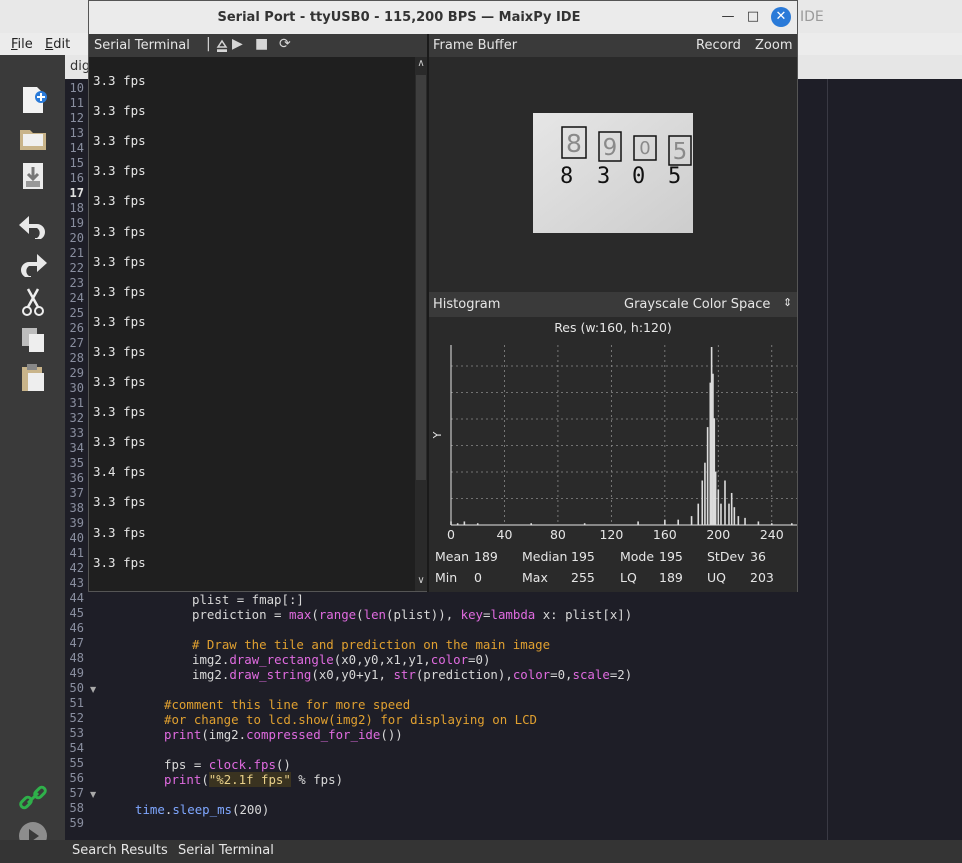  What do you see at coordinates (76, 538) in the screenshot?
I see `line-number: 40` at bounding box center [76, 538].